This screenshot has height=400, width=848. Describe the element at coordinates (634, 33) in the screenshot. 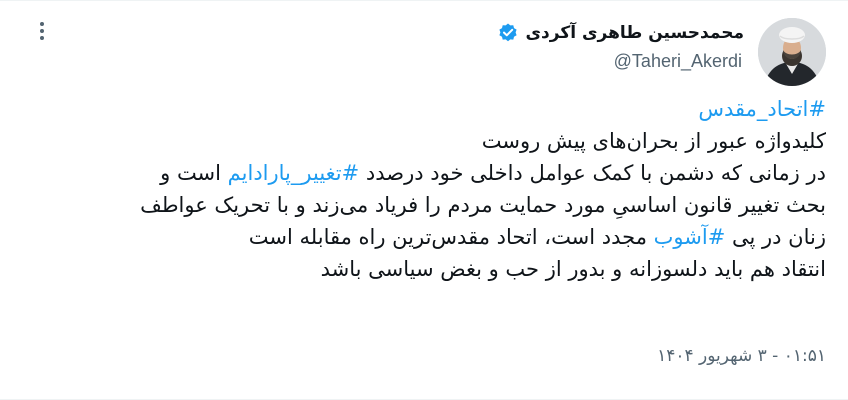

I see `author-display-name: محمدحسین طاهری آکردی` at that location.